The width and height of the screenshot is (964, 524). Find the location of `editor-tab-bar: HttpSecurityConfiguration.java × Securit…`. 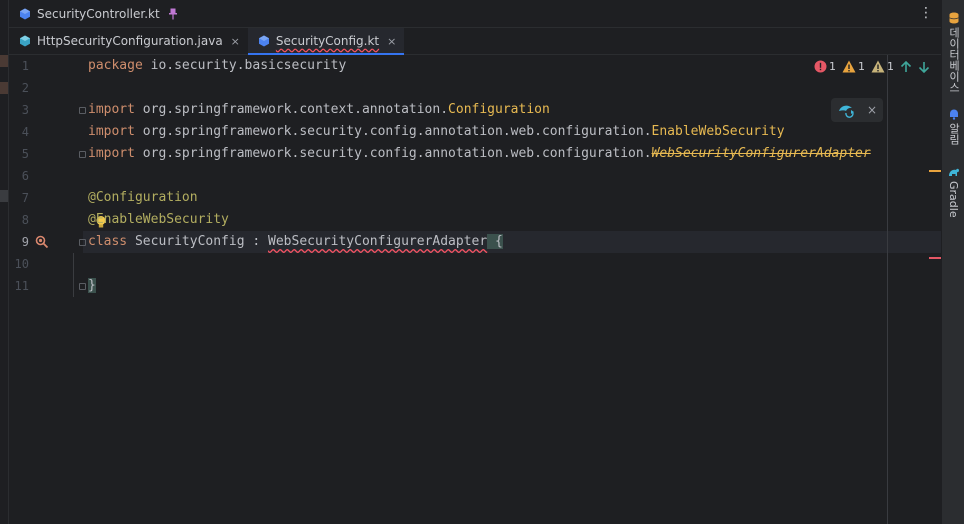

editor-tab-bar: HttpSecurityConfiguration.java × Securit… is located at coordinates (475, 41).